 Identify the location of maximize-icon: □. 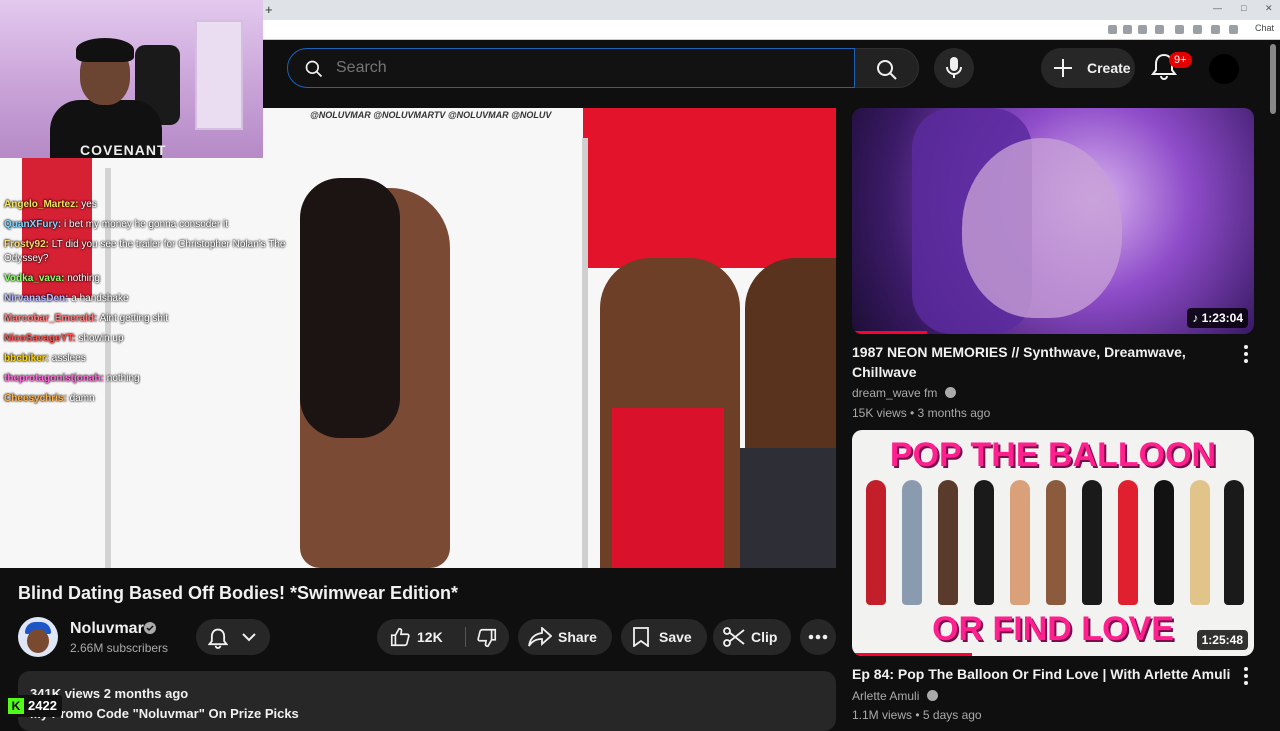
(1243, 8).